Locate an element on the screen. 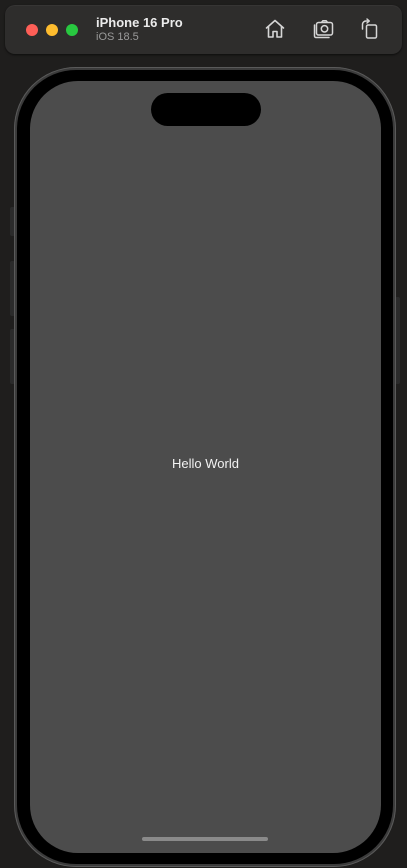 This screenshot has width=407, height=868. home-icon is located at coordinates (275, 28).